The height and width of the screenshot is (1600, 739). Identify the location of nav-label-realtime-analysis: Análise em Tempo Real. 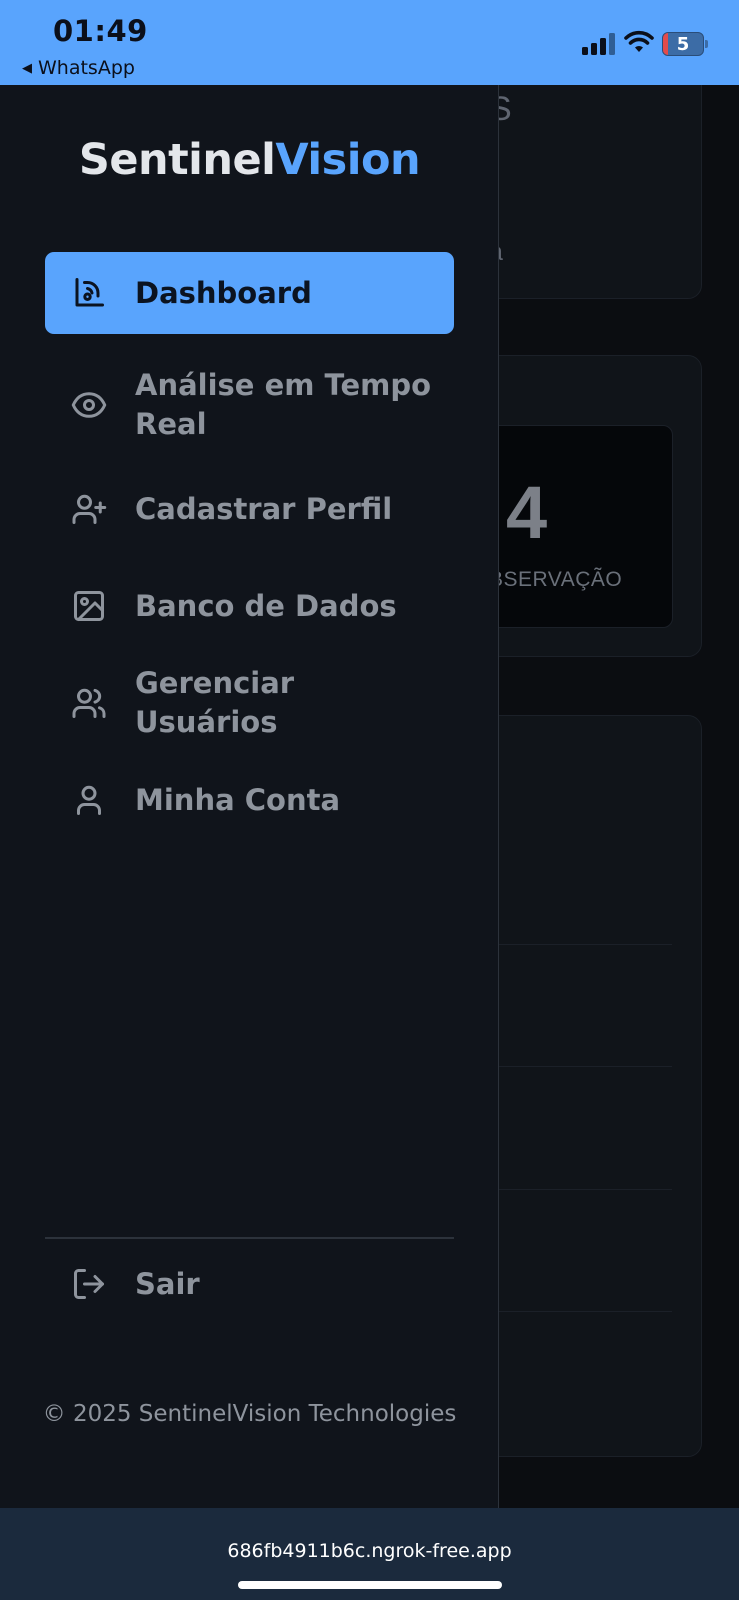
(283, 404).